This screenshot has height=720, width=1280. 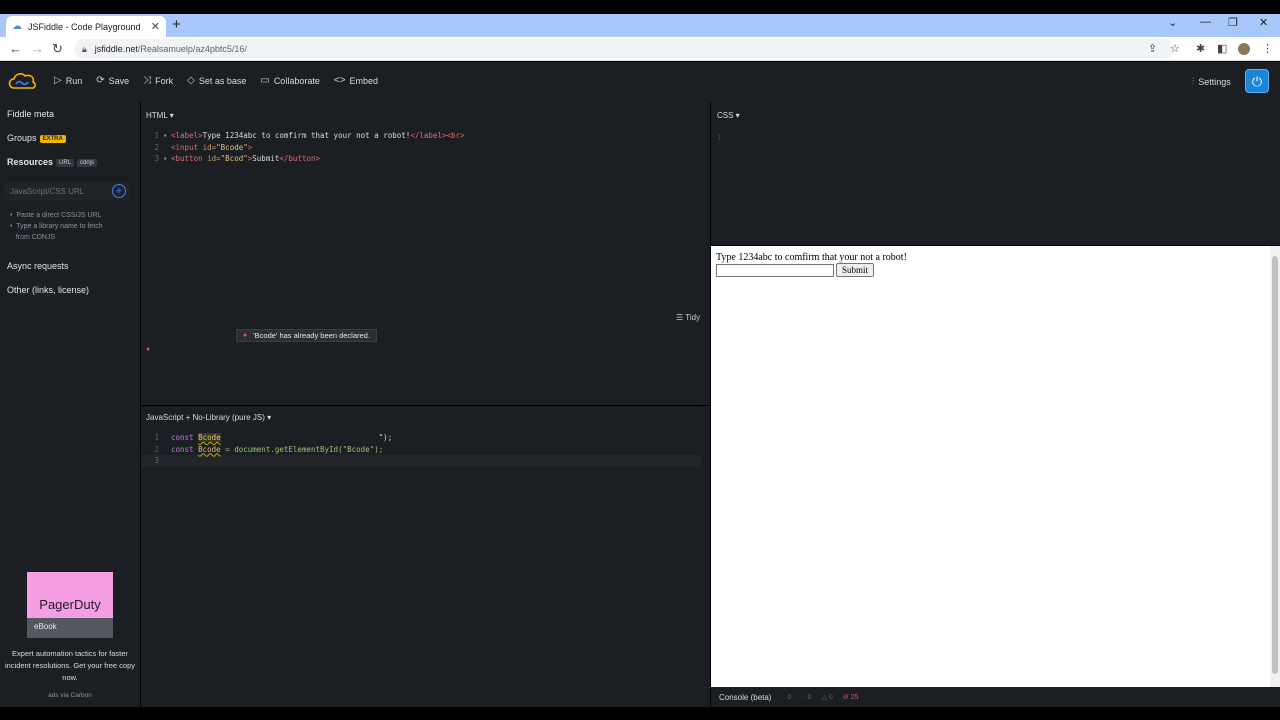 I want to click on console-label: Console (beta), so click(x=745, y=697).